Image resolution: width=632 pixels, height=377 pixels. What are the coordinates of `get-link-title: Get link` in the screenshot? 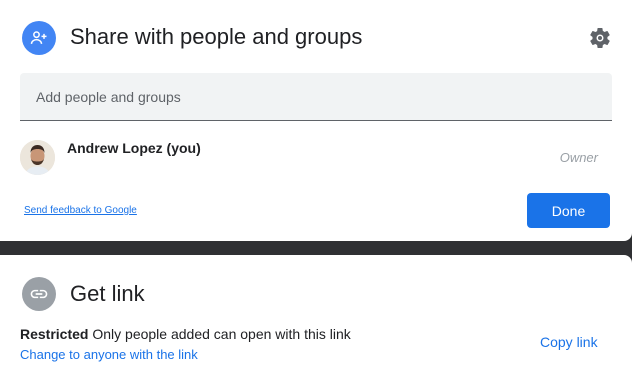 It's located at (107, 293).